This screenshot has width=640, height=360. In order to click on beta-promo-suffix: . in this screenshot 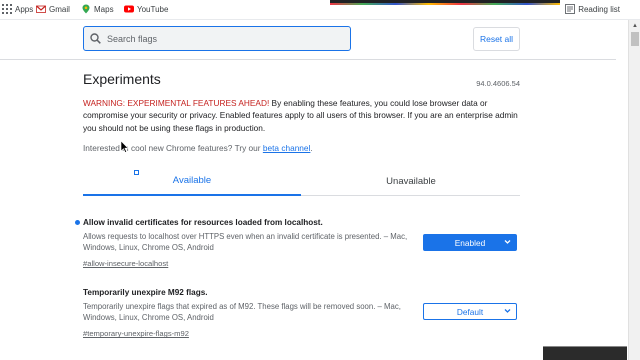, I will do `click(311, 148)`.